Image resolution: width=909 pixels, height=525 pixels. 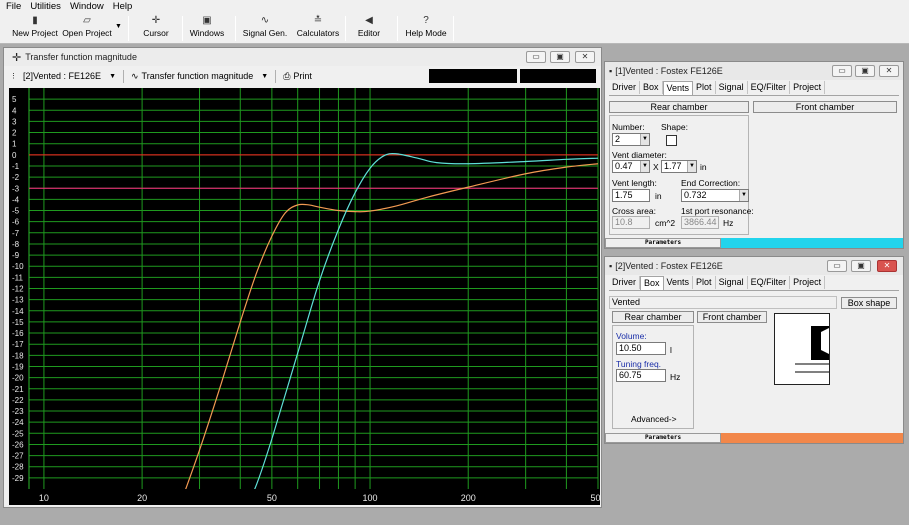 I want to click on cross-area-field: 10.8, so click(x=631, y=222).